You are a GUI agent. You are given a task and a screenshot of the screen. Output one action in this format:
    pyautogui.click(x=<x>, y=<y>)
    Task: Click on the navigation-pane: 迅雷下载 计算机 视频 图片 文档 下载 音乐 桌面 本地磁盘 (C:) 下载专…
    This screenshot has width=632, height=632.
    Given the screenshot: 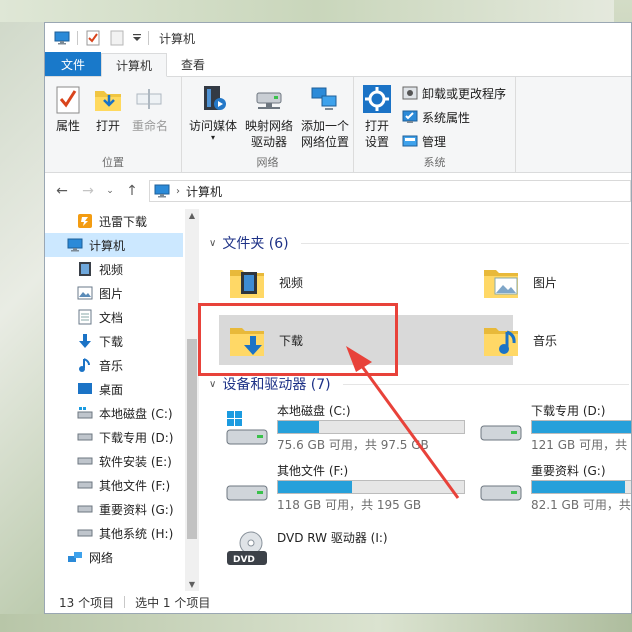 What is the action you would take?
    pyautogui.click(x=114, y=400)
    